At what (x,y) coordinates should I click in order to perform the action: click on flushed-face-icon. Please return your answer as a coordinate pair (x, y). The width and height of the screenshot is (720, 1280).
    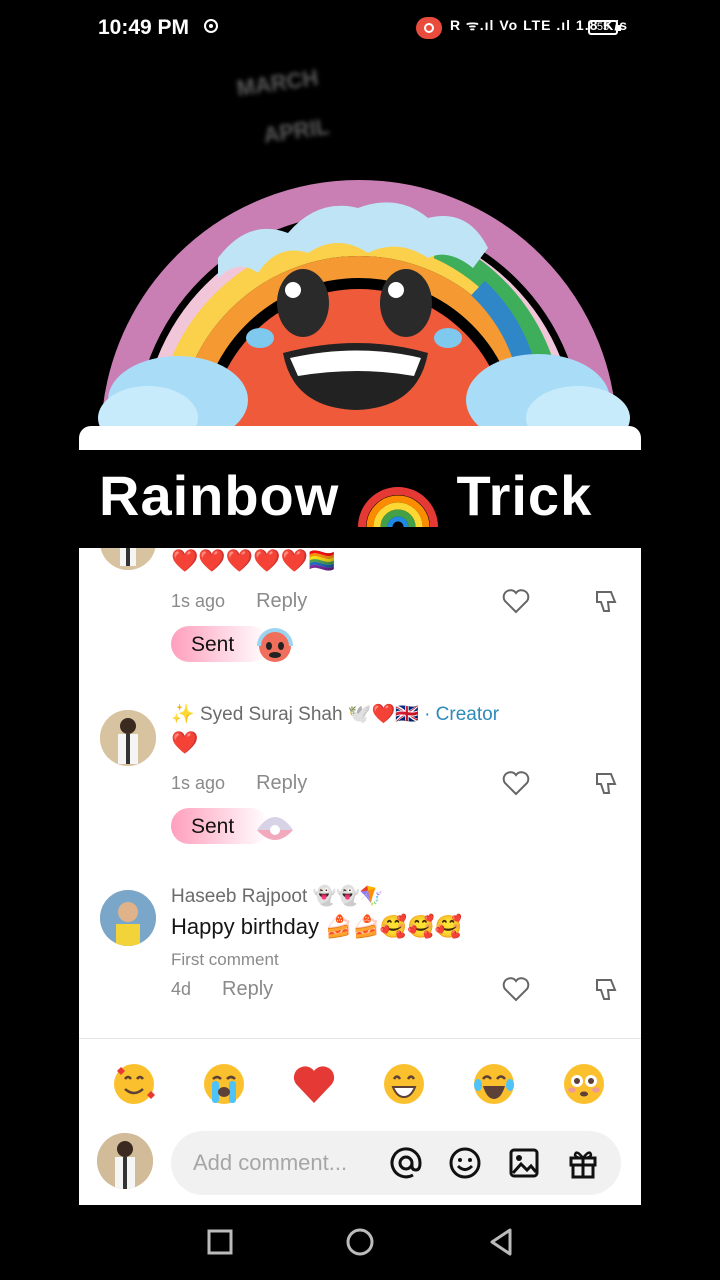
    Looking at the image, I should click on (584, 1084).